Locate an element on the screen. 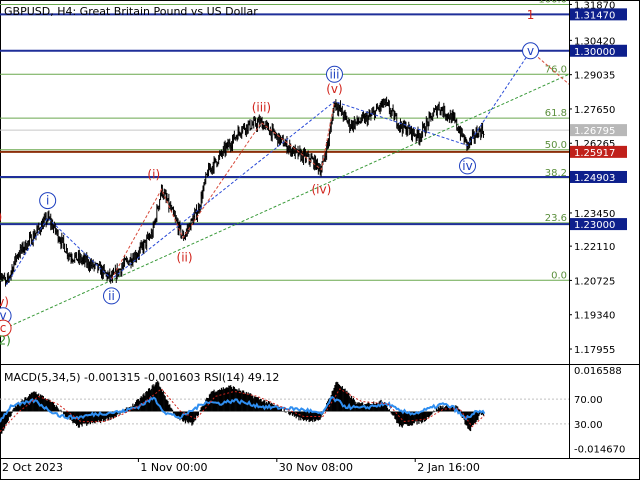 The height and width of the screenshot is (484, 640). y-tick-label: 1.20725 is located at coordinates (594, 281).